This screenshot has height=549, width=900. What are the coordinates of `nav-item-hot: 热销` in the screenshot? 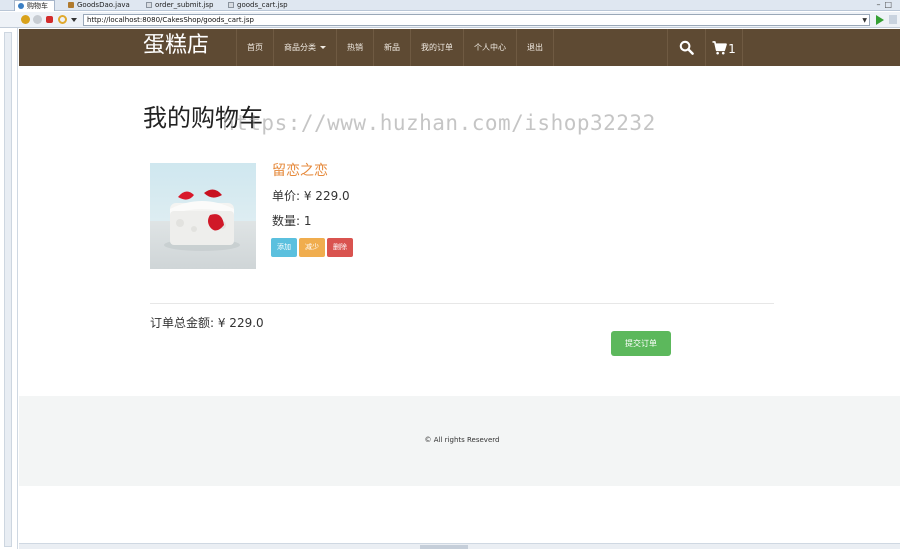 It's located at (354, 47).